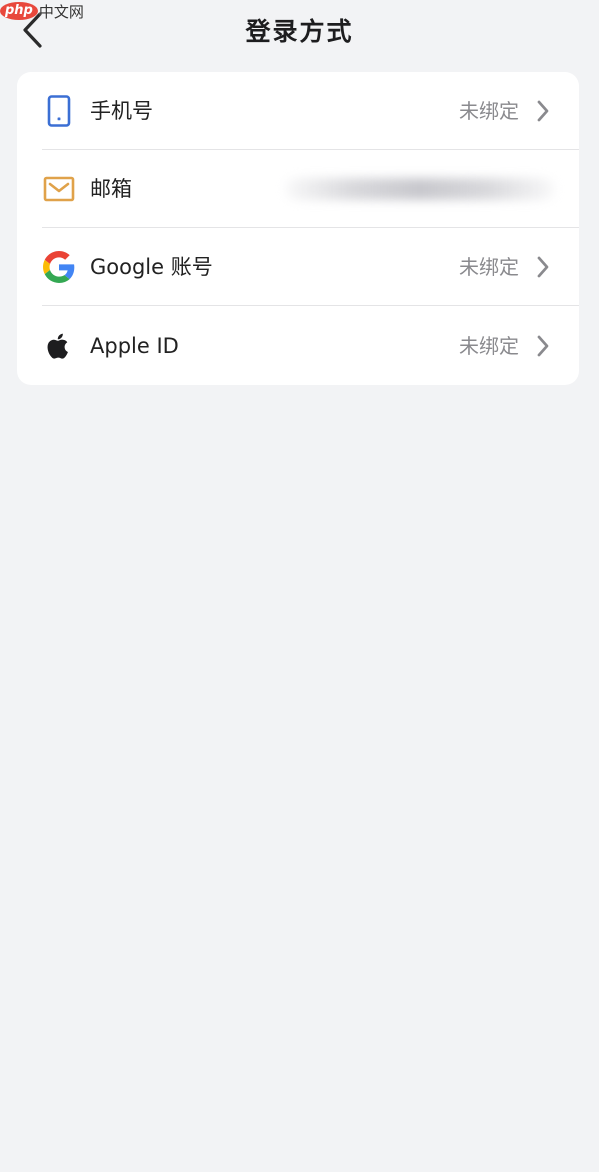  I want to click on watermark: php 中文网, so click(42, 11).